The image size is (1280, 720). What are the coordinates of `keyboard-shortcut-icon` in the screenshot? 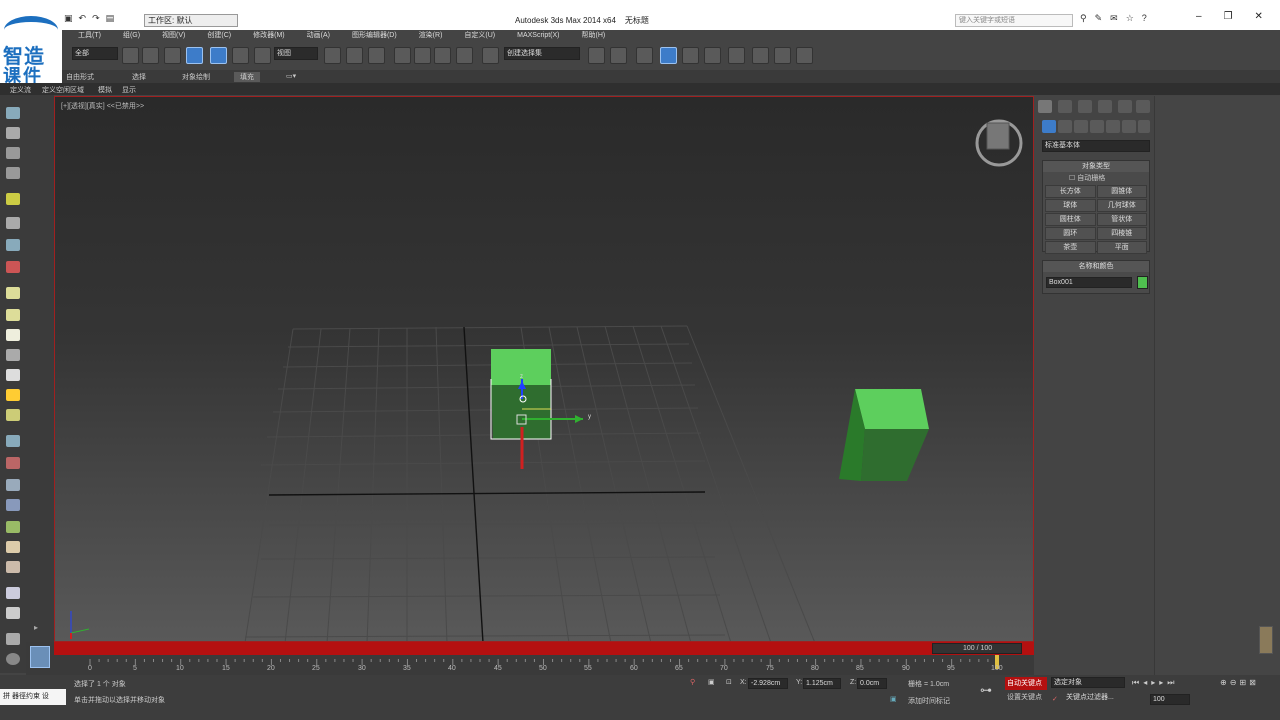 It's located at (376, 55).